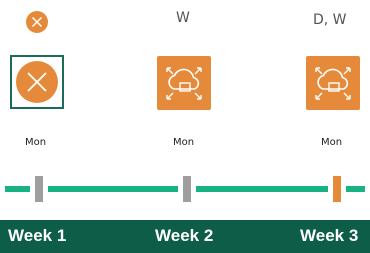 This screenshot has height=253, width=370. I want to click on week-label: Week 2, so click(184, 235).